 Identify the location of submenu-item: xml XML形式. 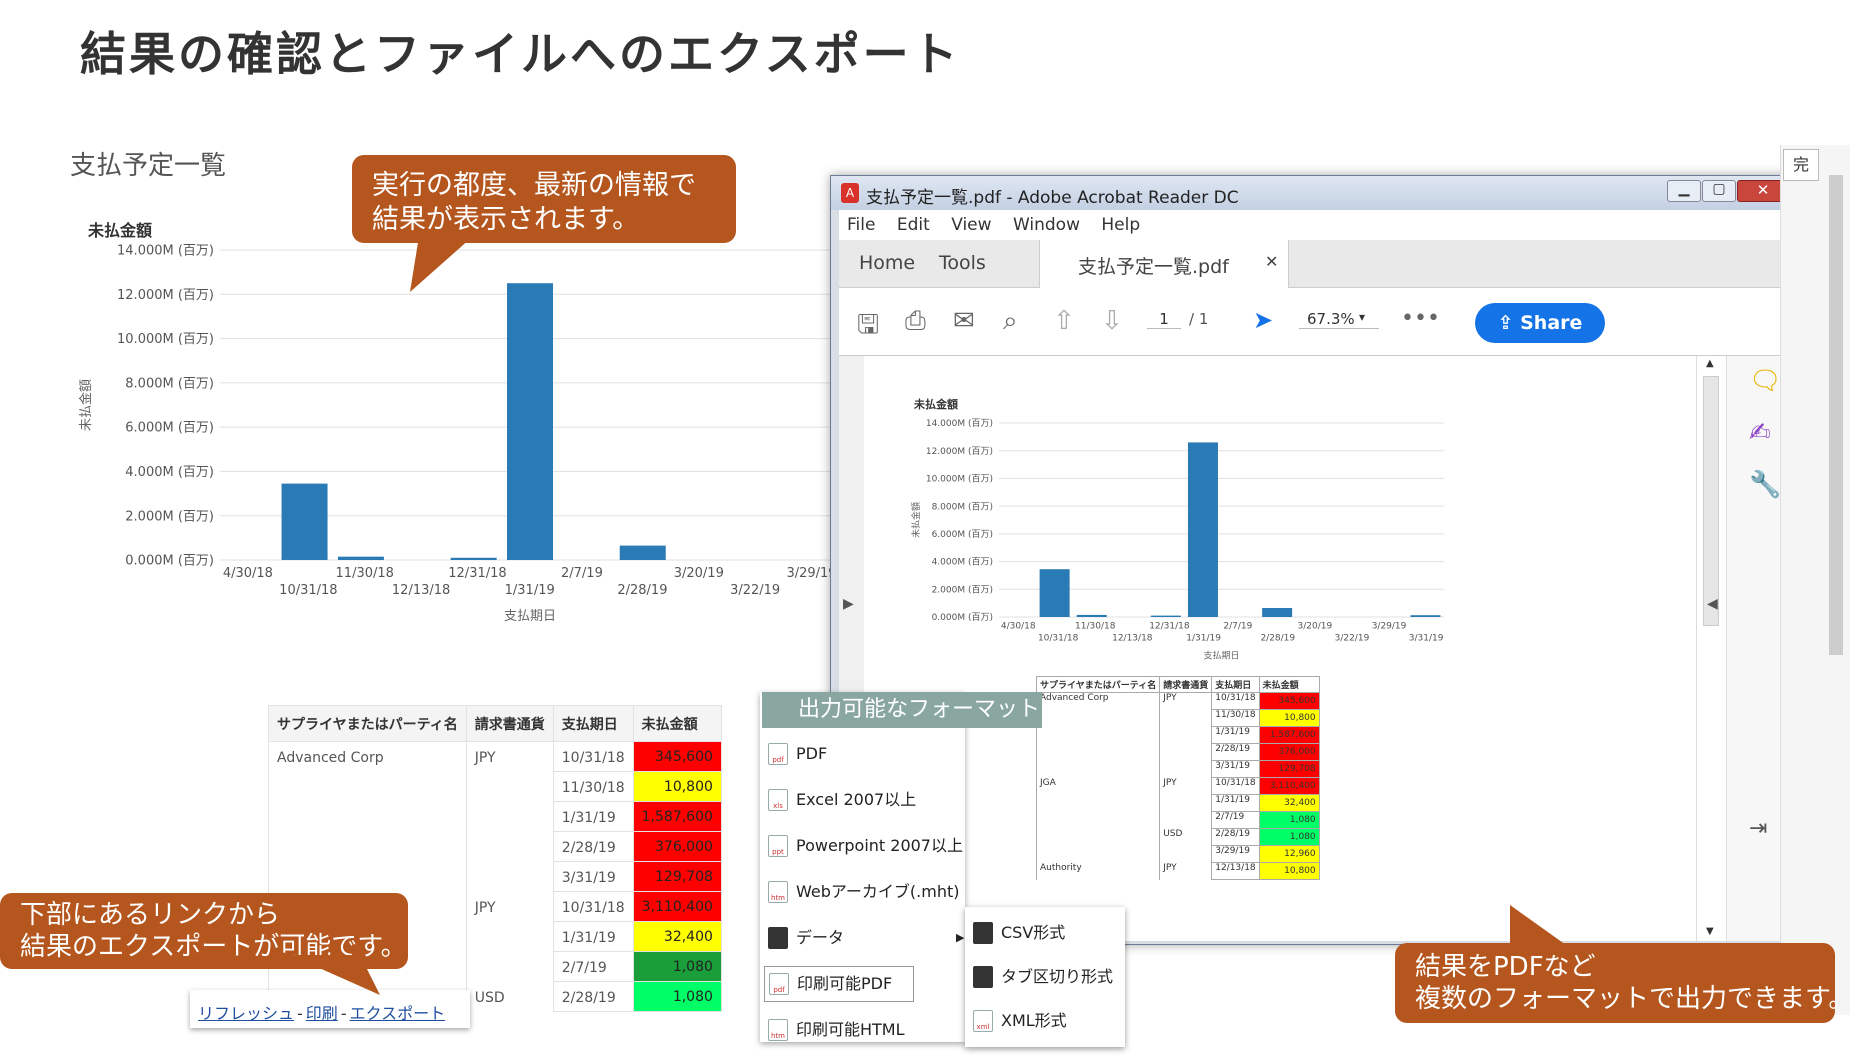
(1020, 1021).